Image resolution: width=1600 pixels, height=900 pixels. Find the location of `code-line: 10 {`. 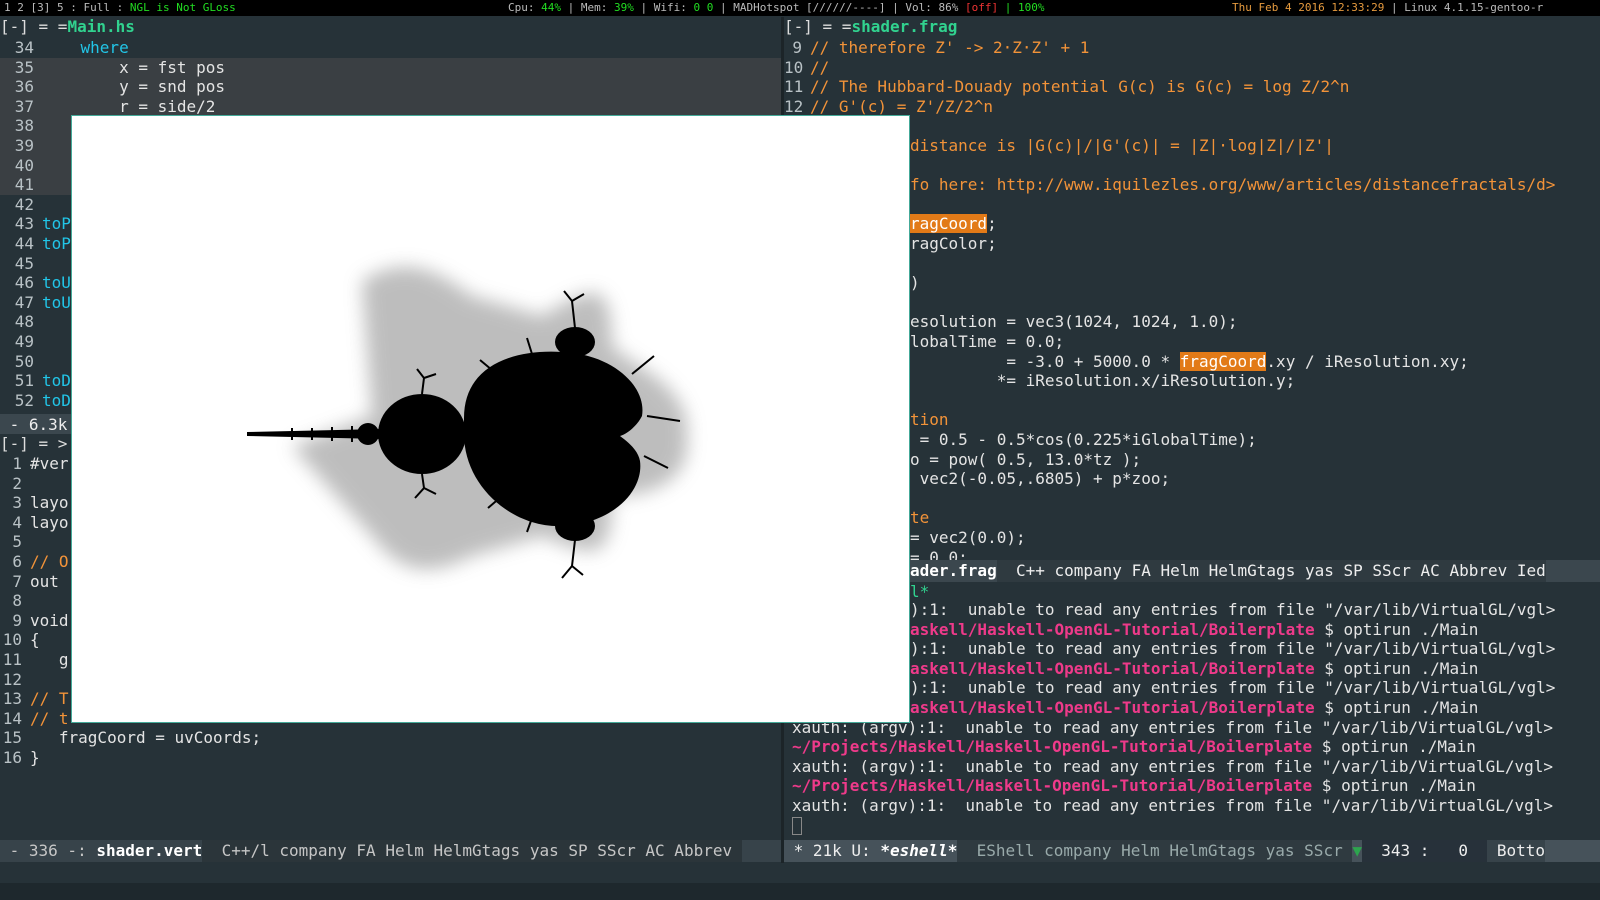

code-line: 10 { is located at coordinates (20, 640).